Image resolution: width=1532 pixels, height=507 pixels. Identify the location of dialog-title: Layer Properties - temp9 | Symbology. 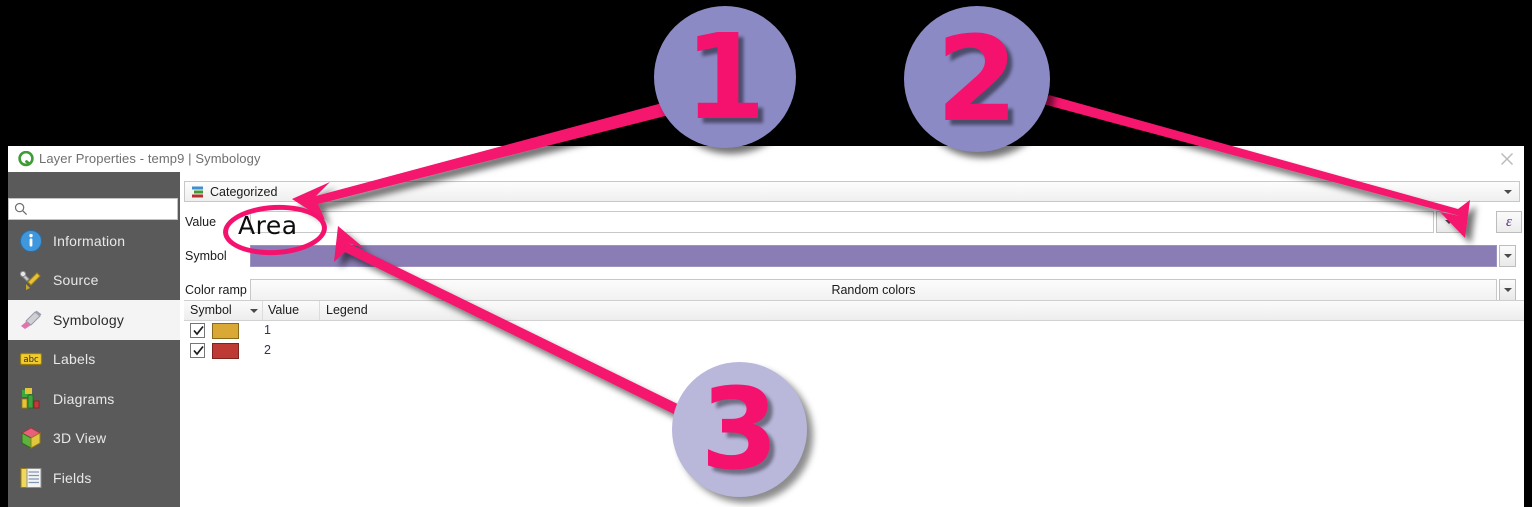
(150, 158).